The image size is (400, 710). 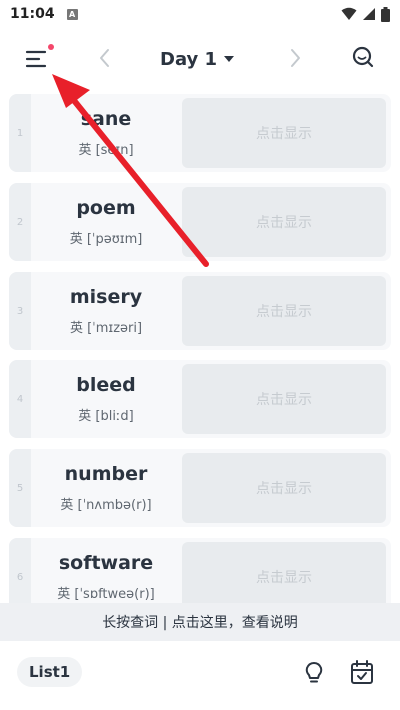 I want to click on status-time: 11:04, so click(x=32, y=14).